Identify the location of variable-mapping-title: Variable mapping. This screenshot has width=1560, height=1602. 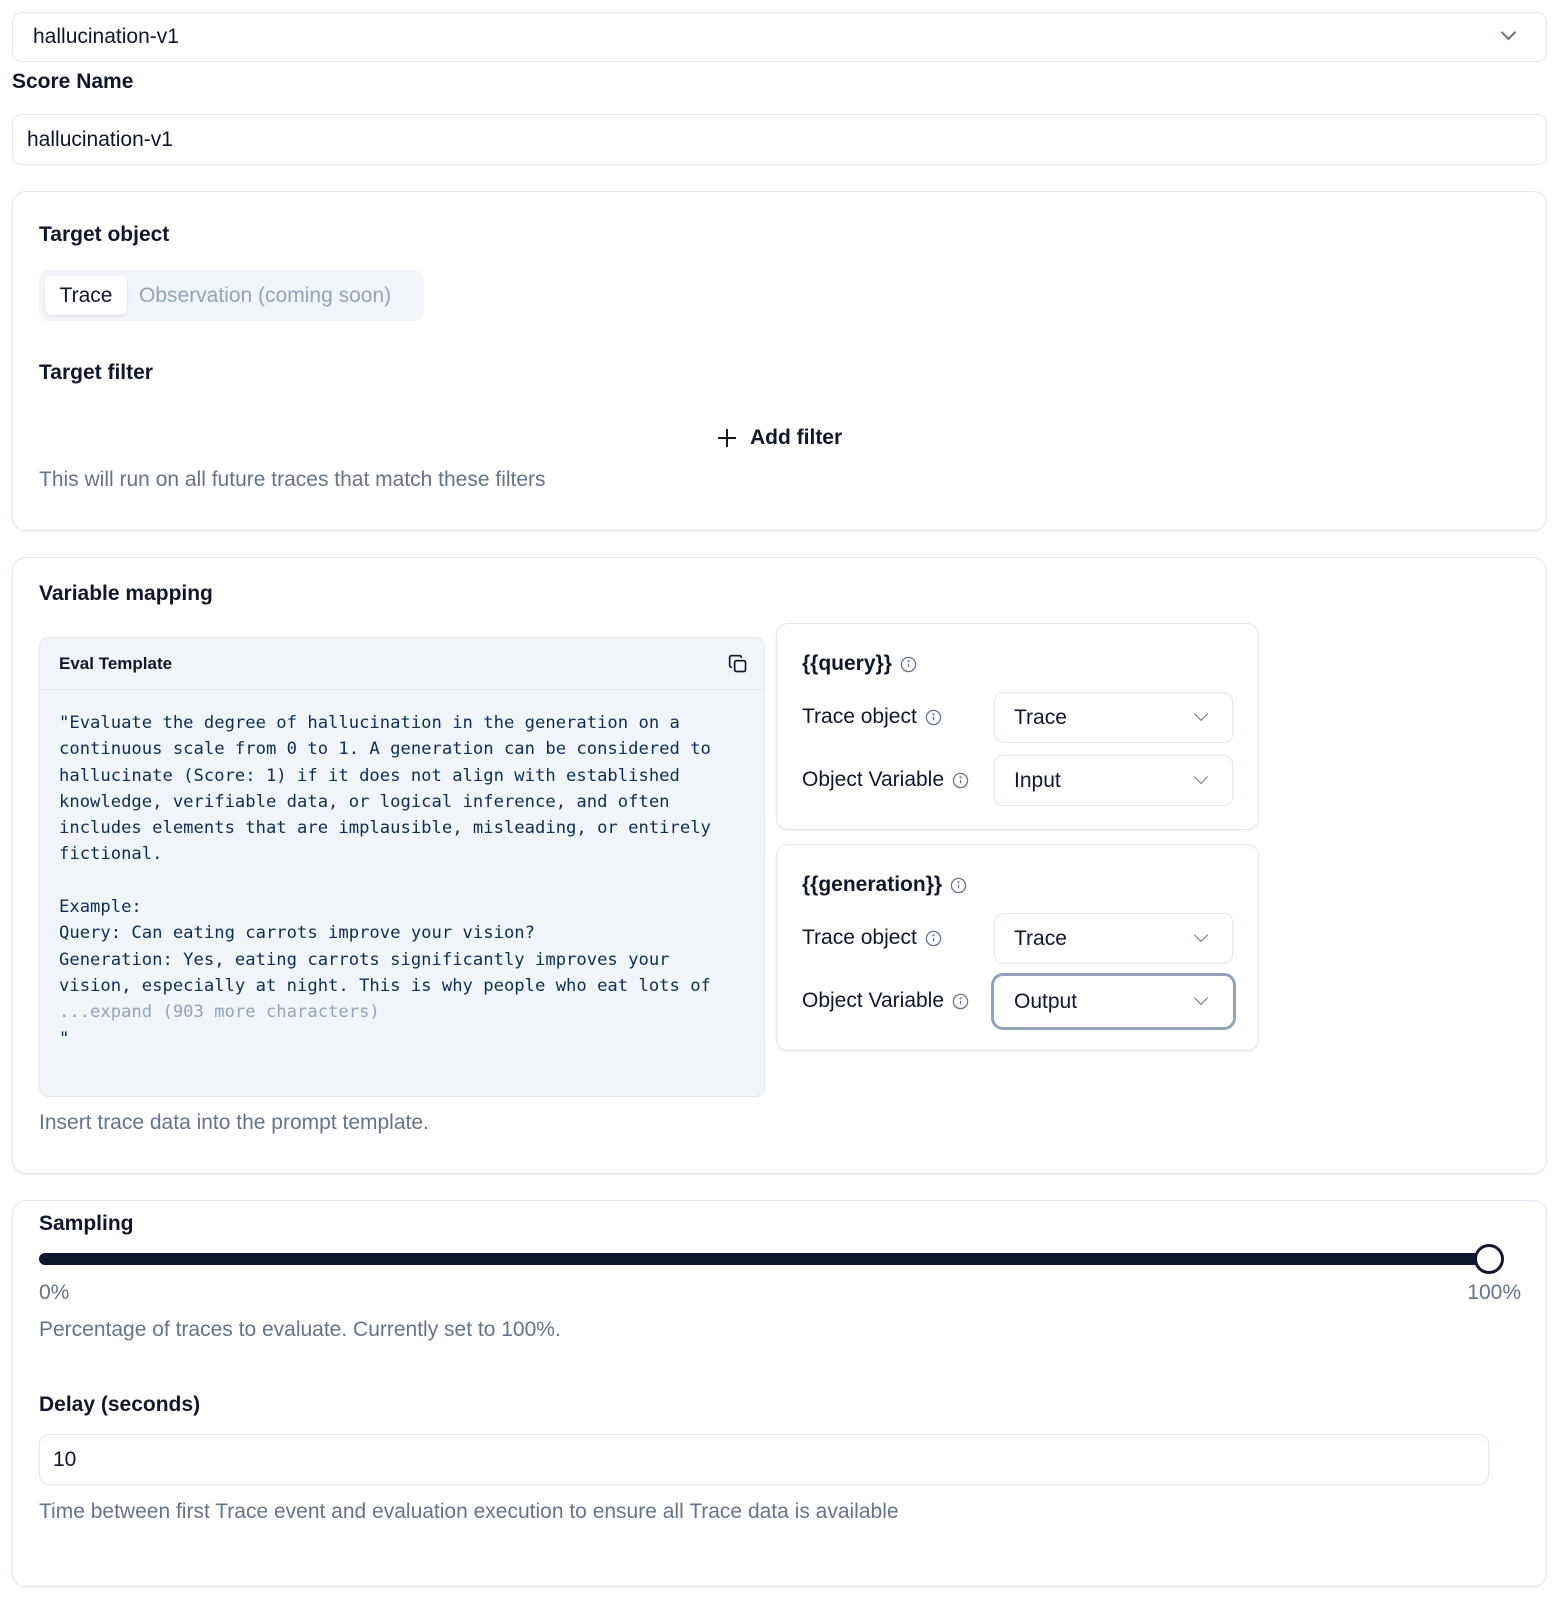
(126, 593).